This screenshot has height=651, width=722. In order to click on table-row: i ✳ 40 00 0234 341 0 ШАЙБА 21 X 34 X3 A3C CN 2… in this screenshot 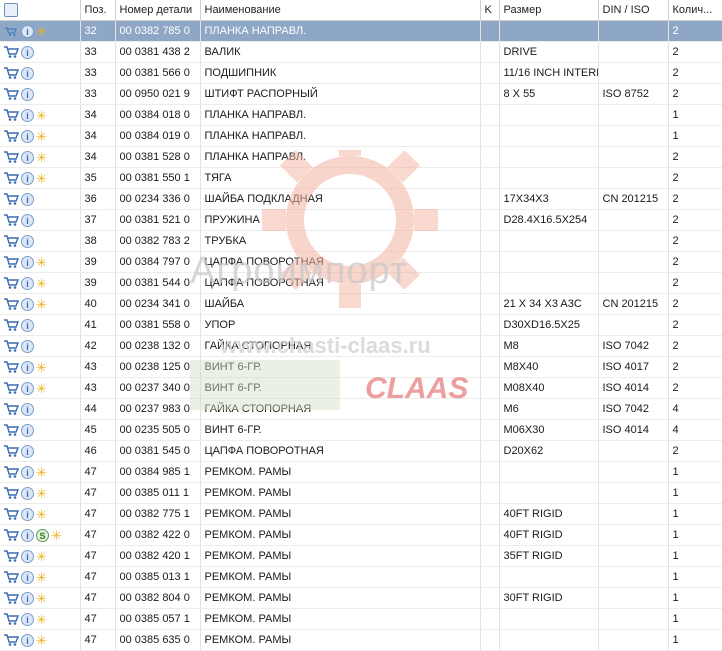, I will do `click(361, 304)`.